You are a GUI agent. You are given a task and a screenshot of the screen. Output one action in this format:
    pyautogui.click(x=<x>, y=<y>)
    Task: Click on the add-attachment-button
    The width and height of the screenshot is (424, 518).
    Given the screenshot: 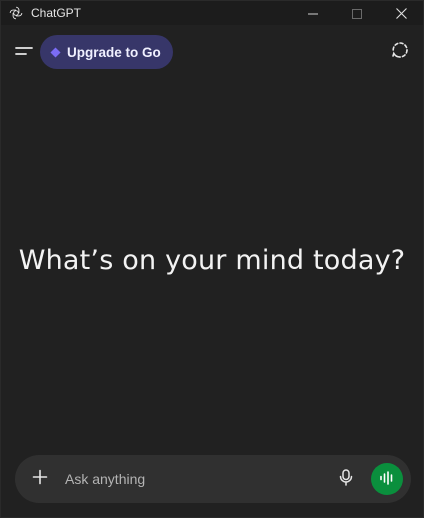 What is the action you would take?
    pyautogui.click(x=40, y=479)
    